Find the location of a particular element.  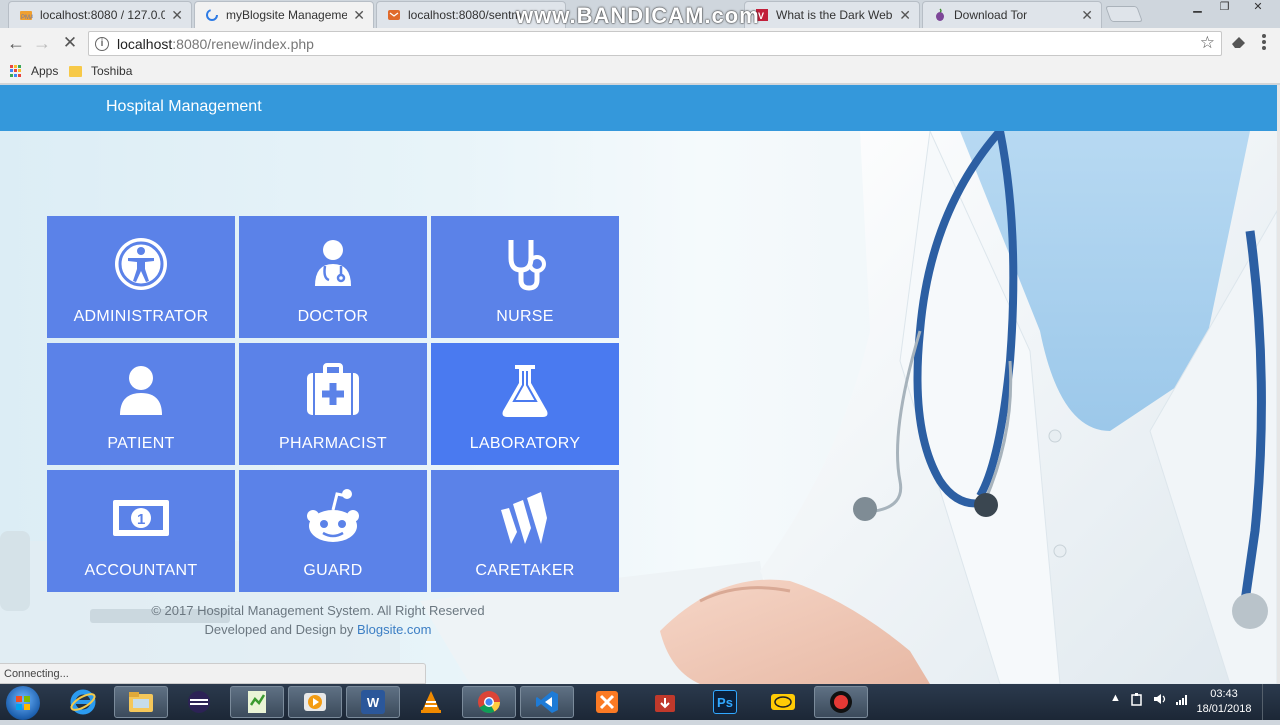

taskbar-file-explorer is located at coordinates (141, 702).